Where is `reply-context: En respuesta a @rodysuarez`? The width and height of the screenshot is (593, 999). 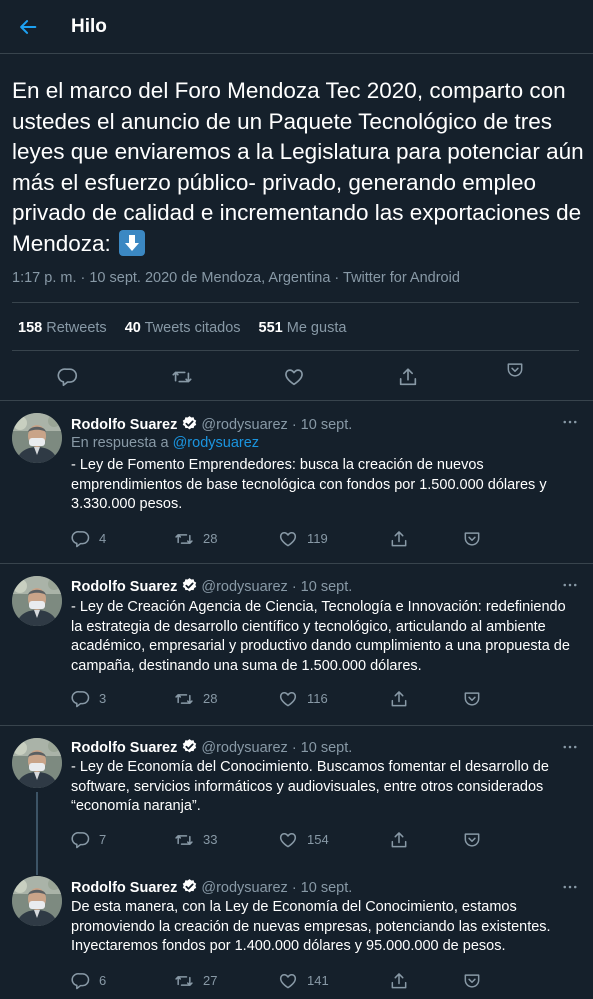 reply-context: En respuesta a @rodysuarez is located at coordinates (165, 443).